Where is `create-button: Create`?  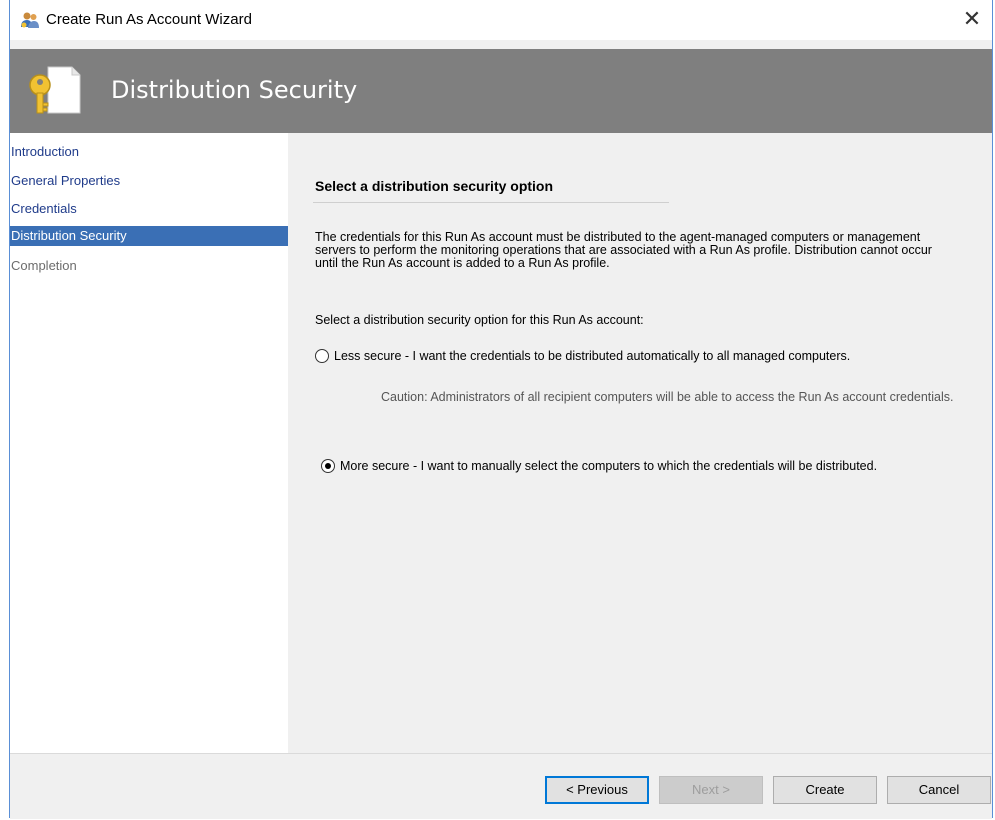 create-button: Create is located at coordinates (825, 790).